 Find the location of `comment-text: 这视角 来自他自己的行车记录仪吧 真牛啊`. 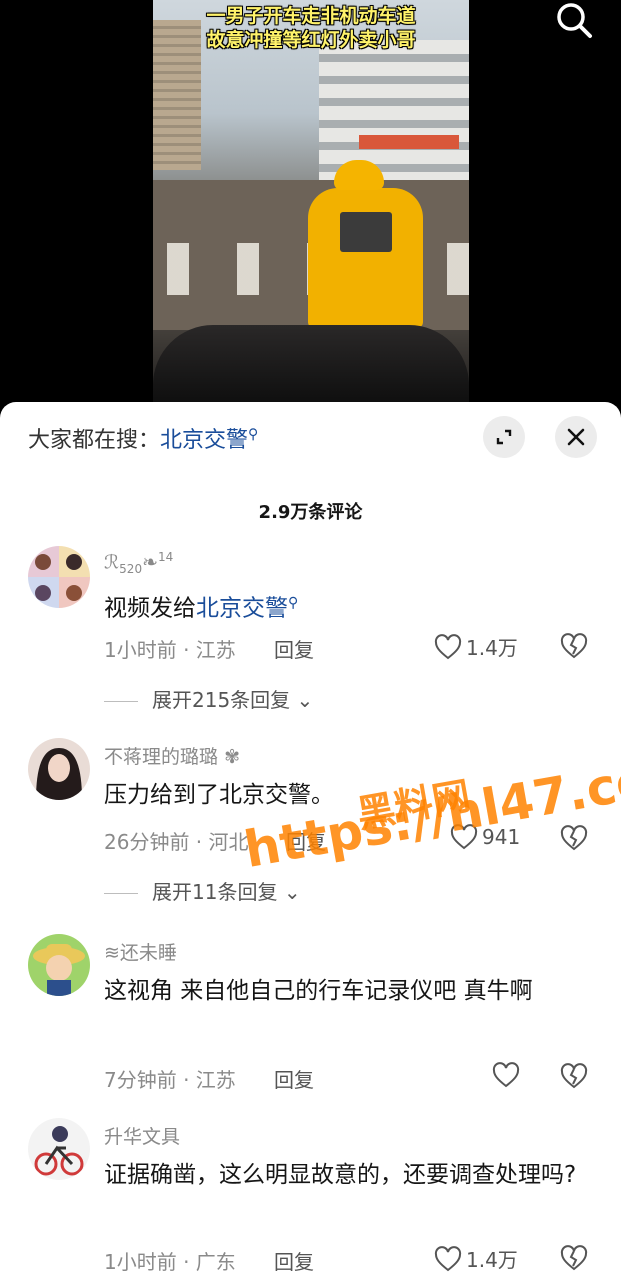

comment-text: 这视角 来自他自己的行车记录仪吧 真牛啊 is located at coordinates (318, 991).